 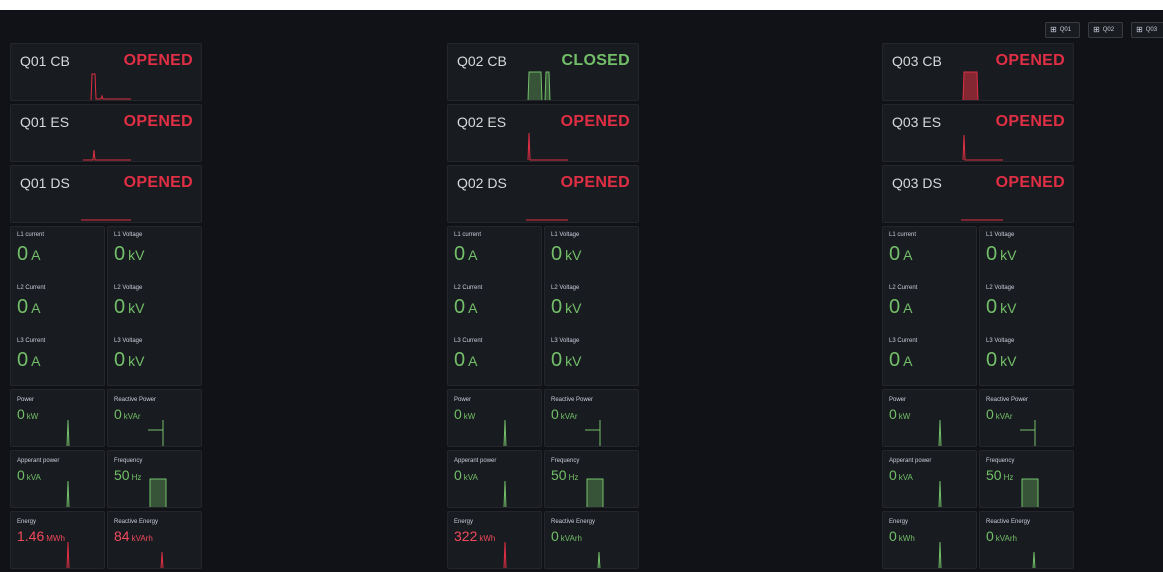 I want to click on metric-label: Power, so click(x=463, y=400).